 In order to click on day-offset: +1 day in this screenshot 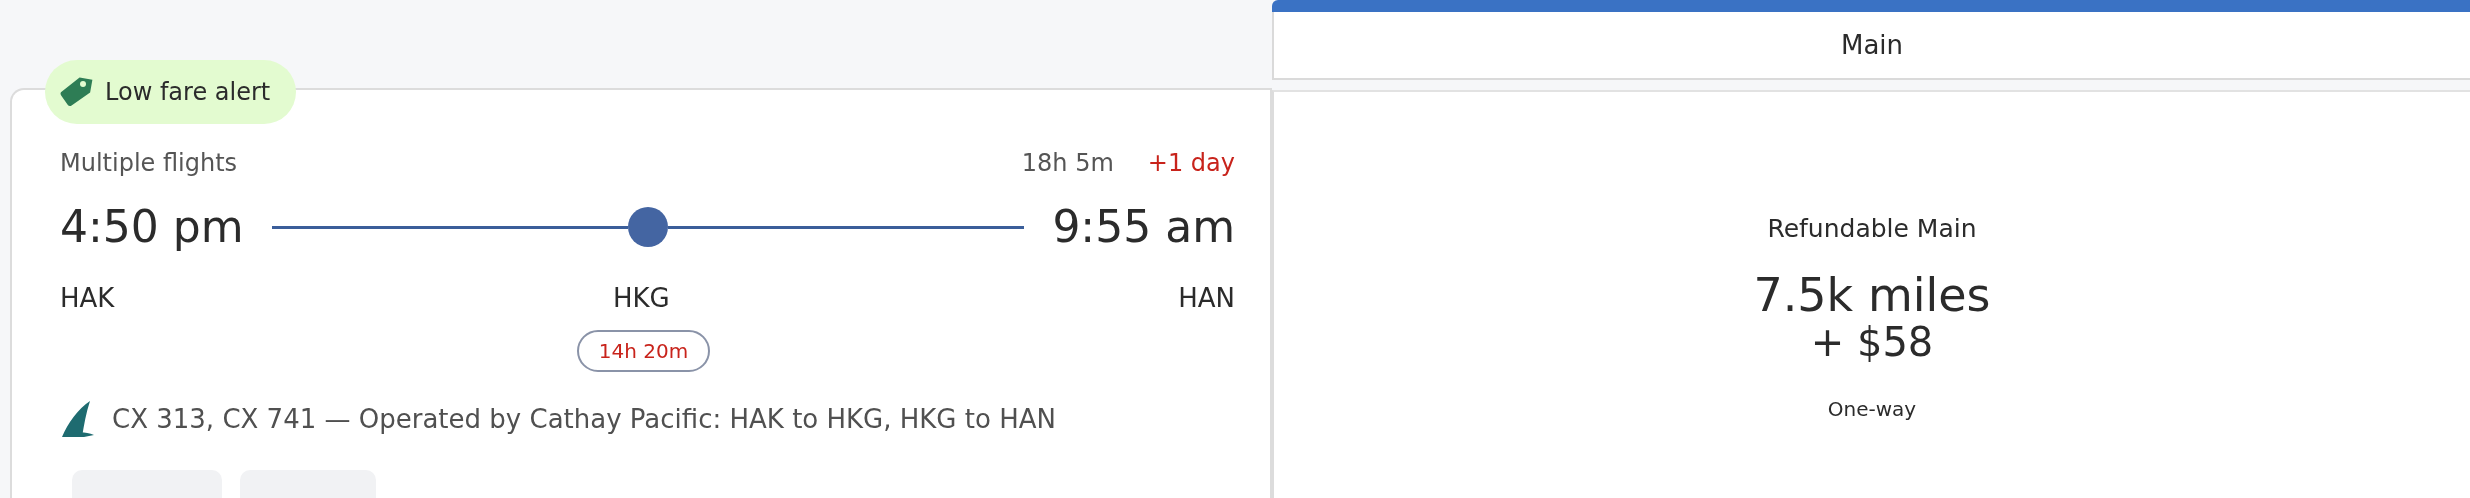, I will do `click(1191, 163)`.